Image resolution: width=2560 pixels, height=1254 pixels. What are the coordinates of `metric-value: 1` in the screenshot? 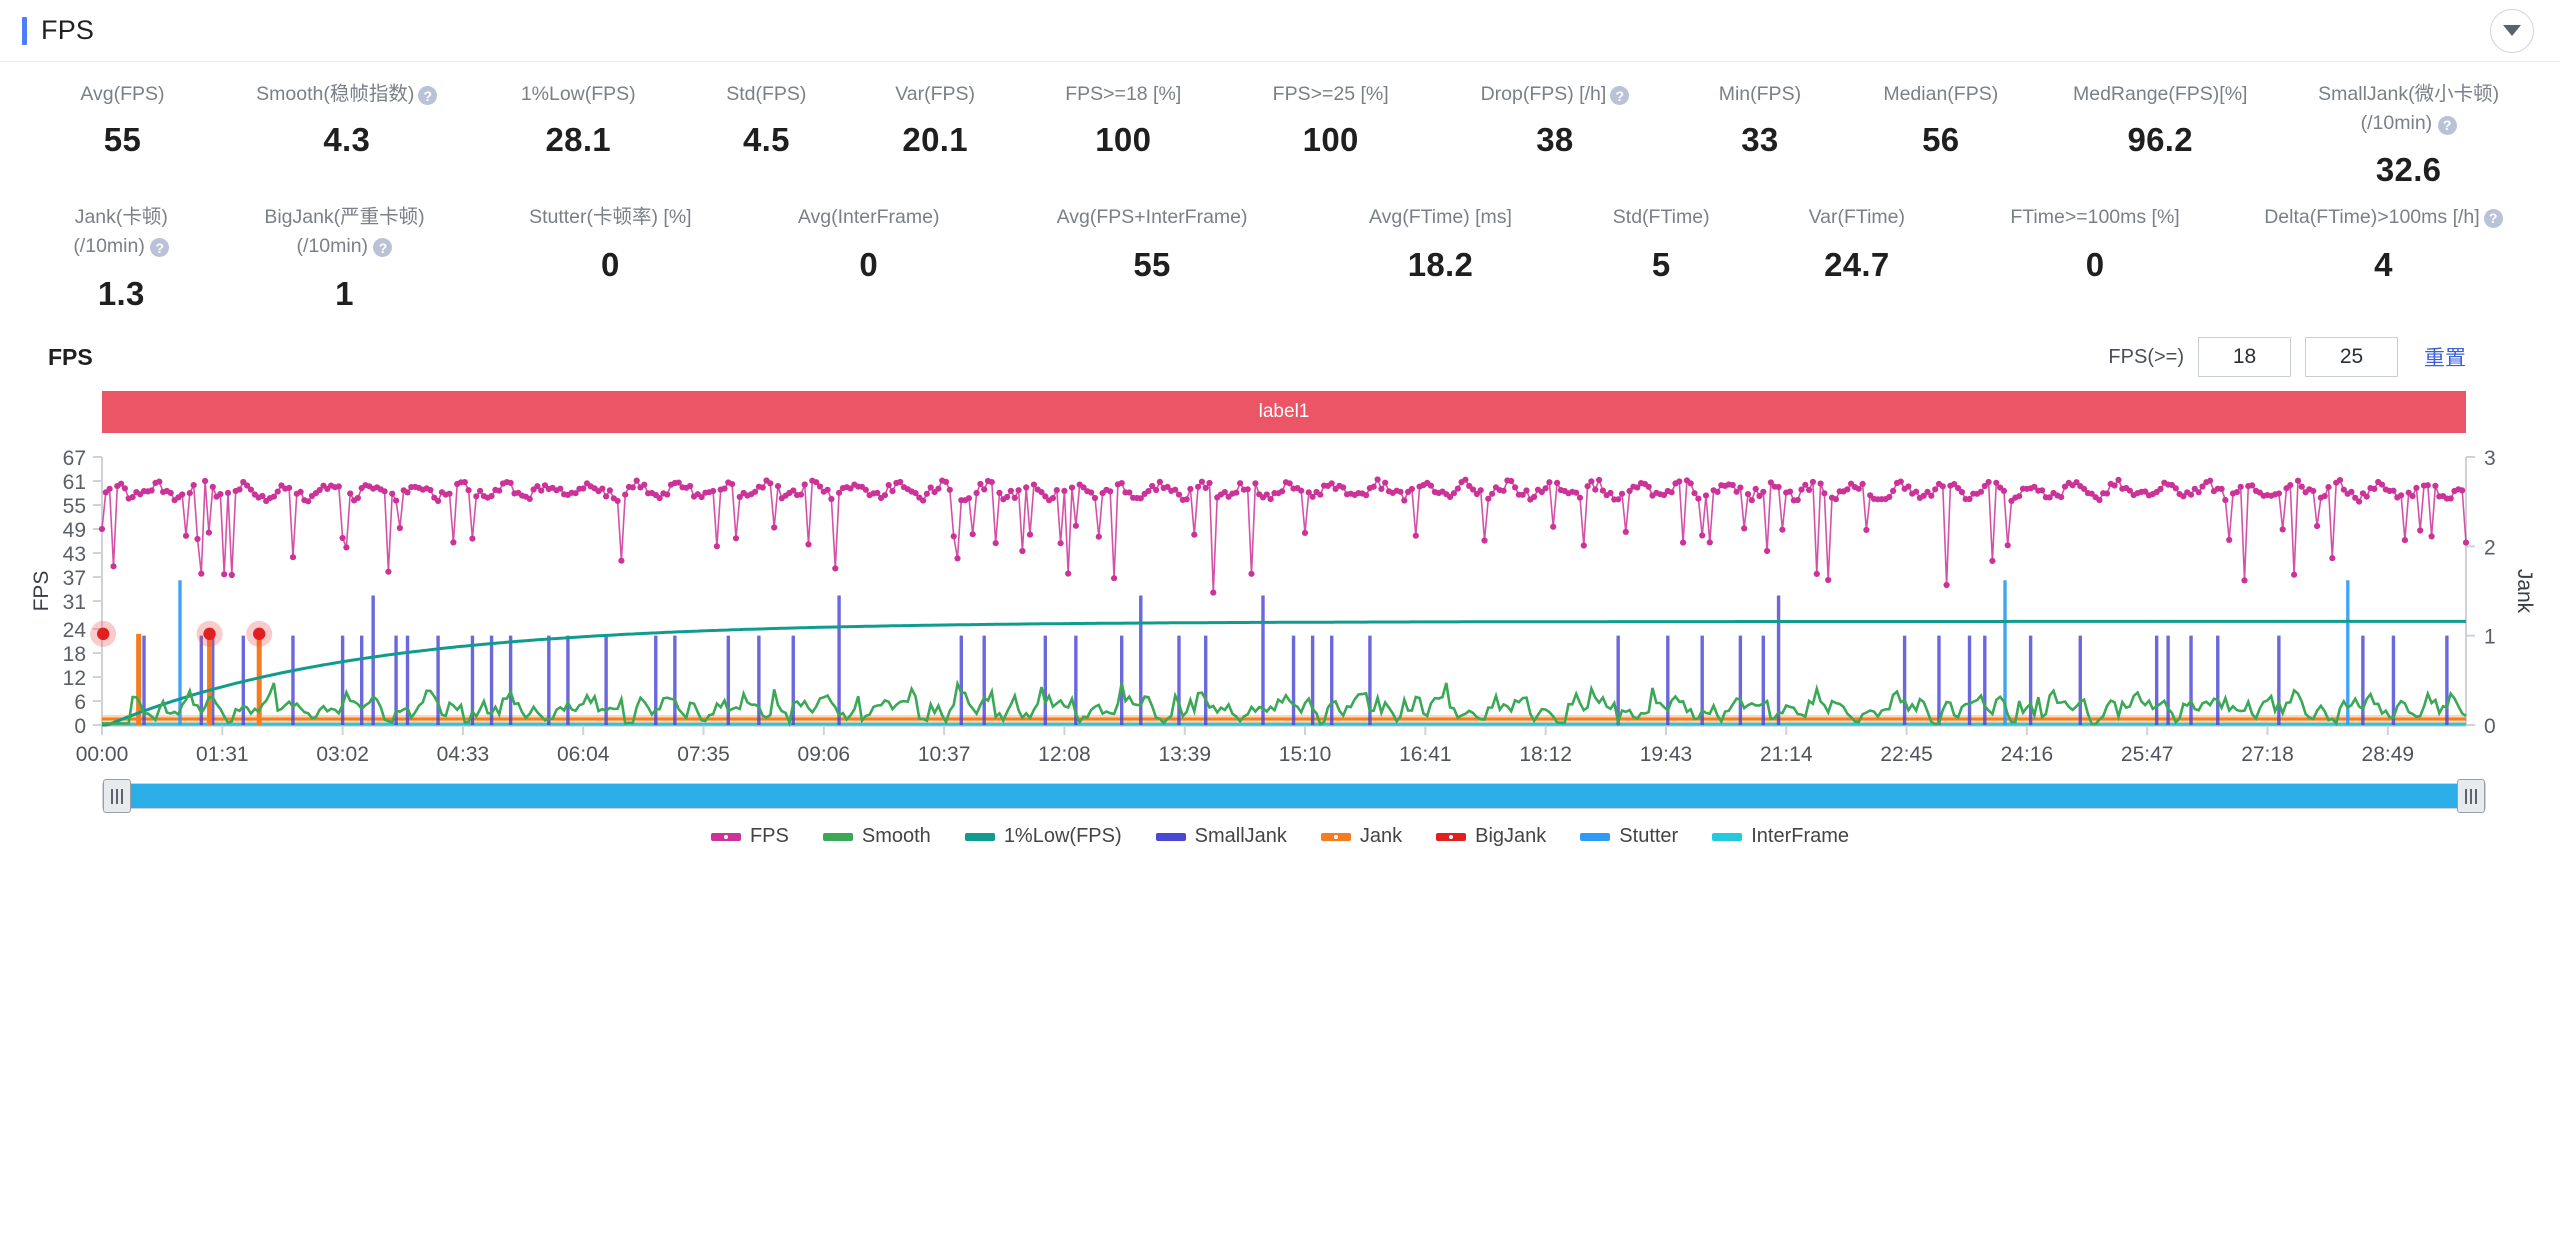 It's located at (344, 293).